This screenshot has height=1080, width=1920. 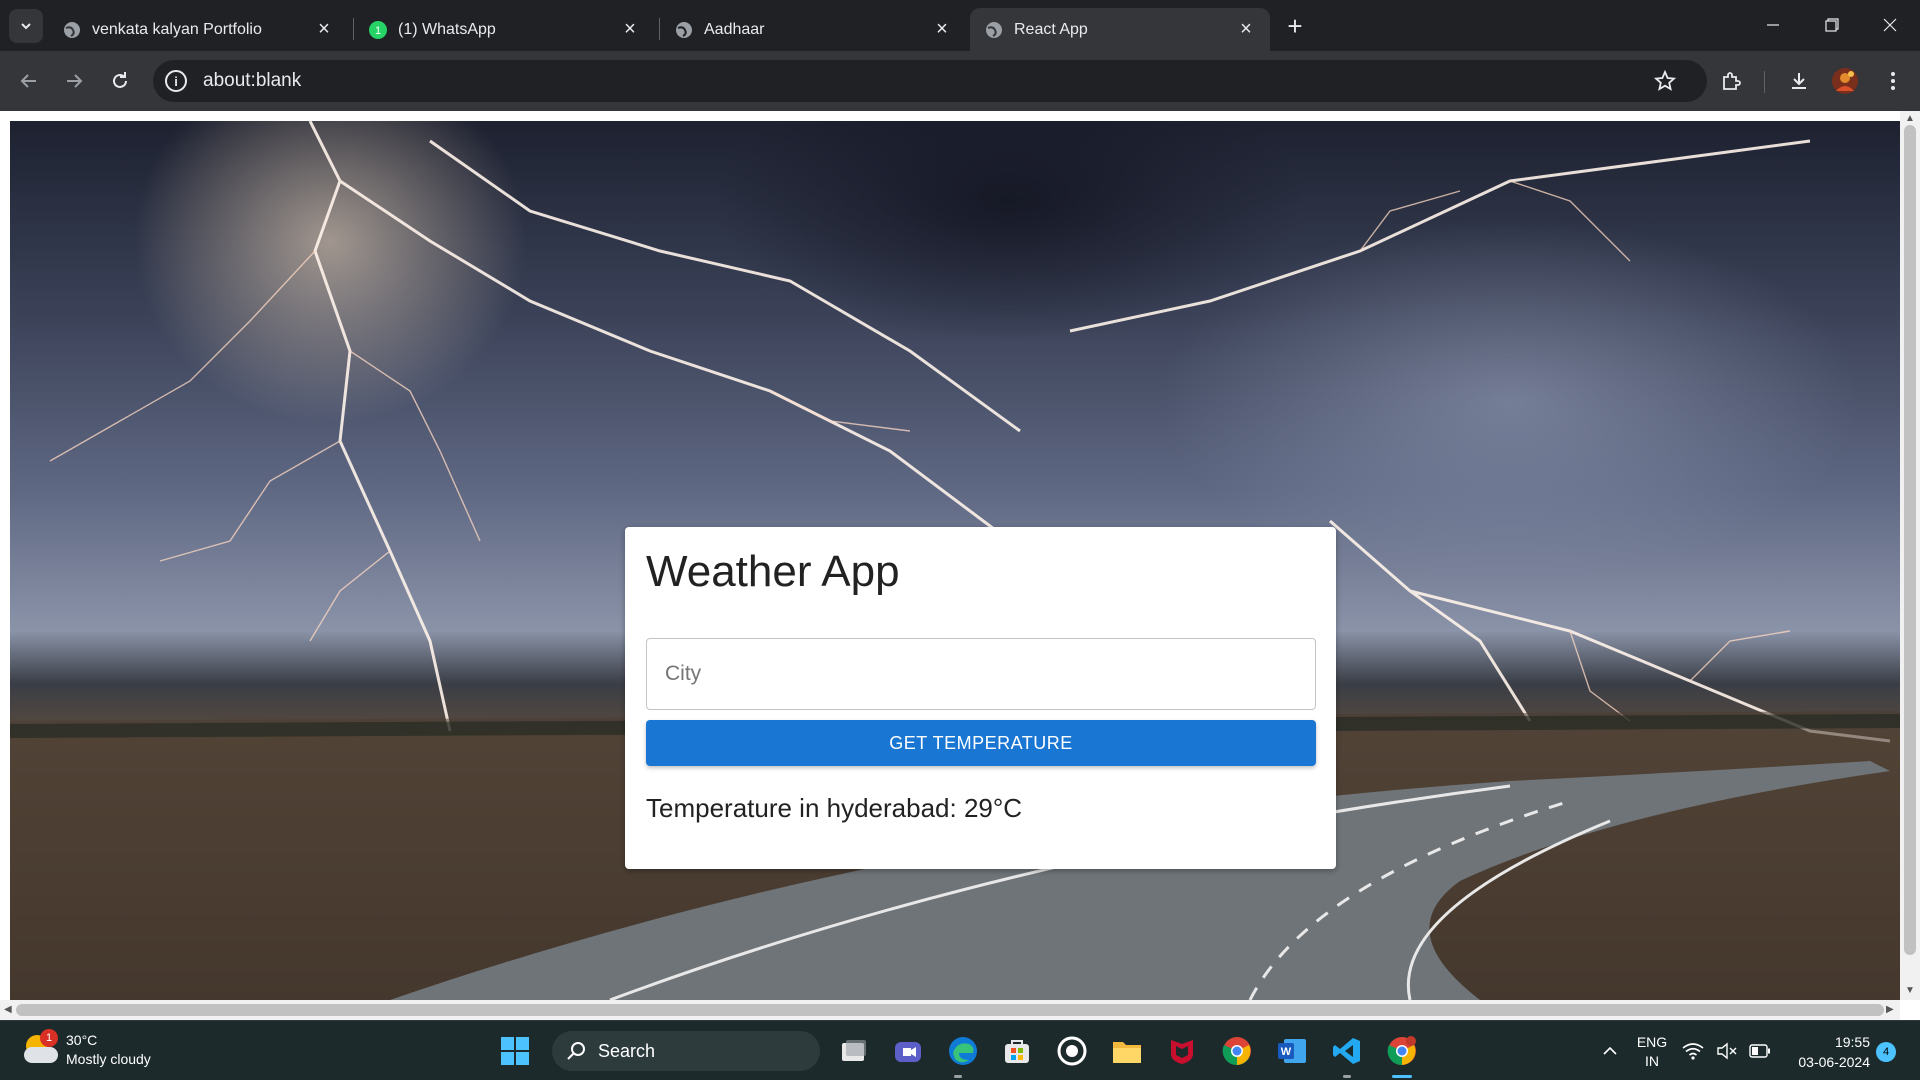 I want to click on arrow-right-icon, so click(x=75, y=81).